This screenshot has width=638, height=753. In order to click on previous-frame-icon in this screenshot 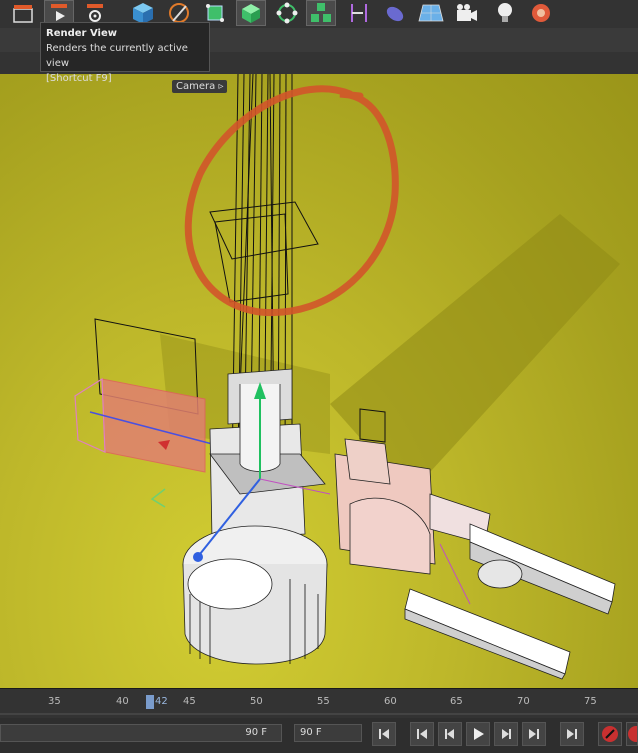, I will do `click(450, 734)`.